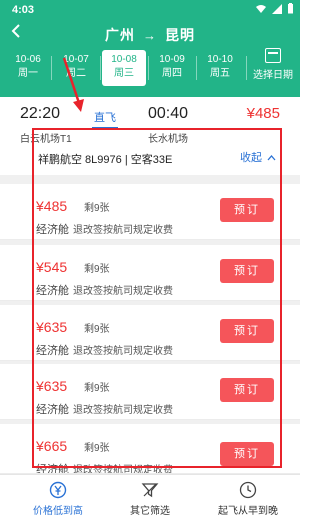 This screenshot has width=320, height=526. Describe the element at coordinates (76, 73) in the screenshot. I see `weekday-label: 周二` at that location.